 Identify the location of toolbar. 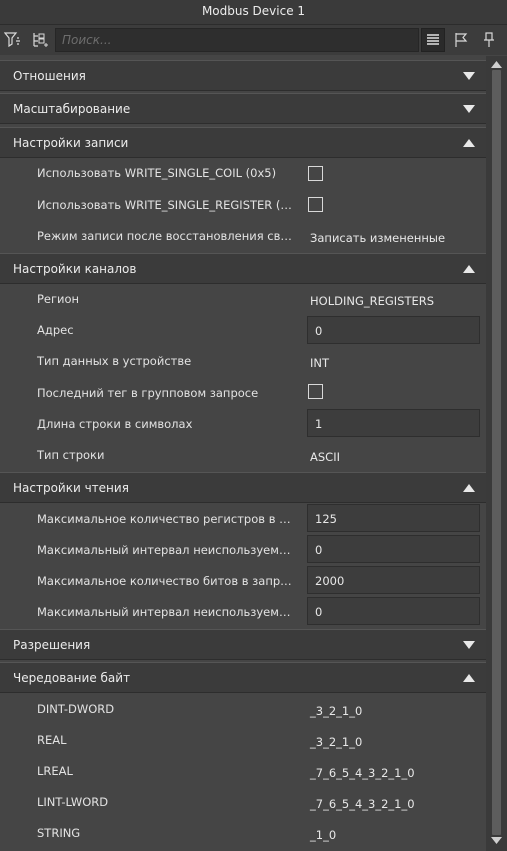
(253, 40).